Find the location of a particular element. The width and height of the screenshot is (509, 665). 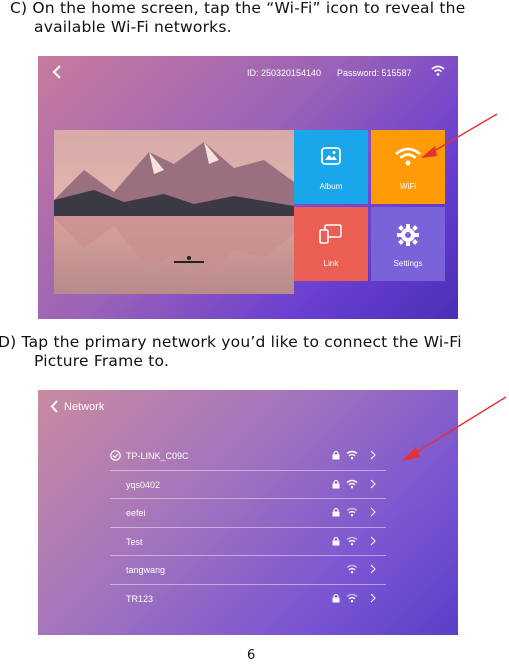

gear-icon is located at coordinates (408, 236).